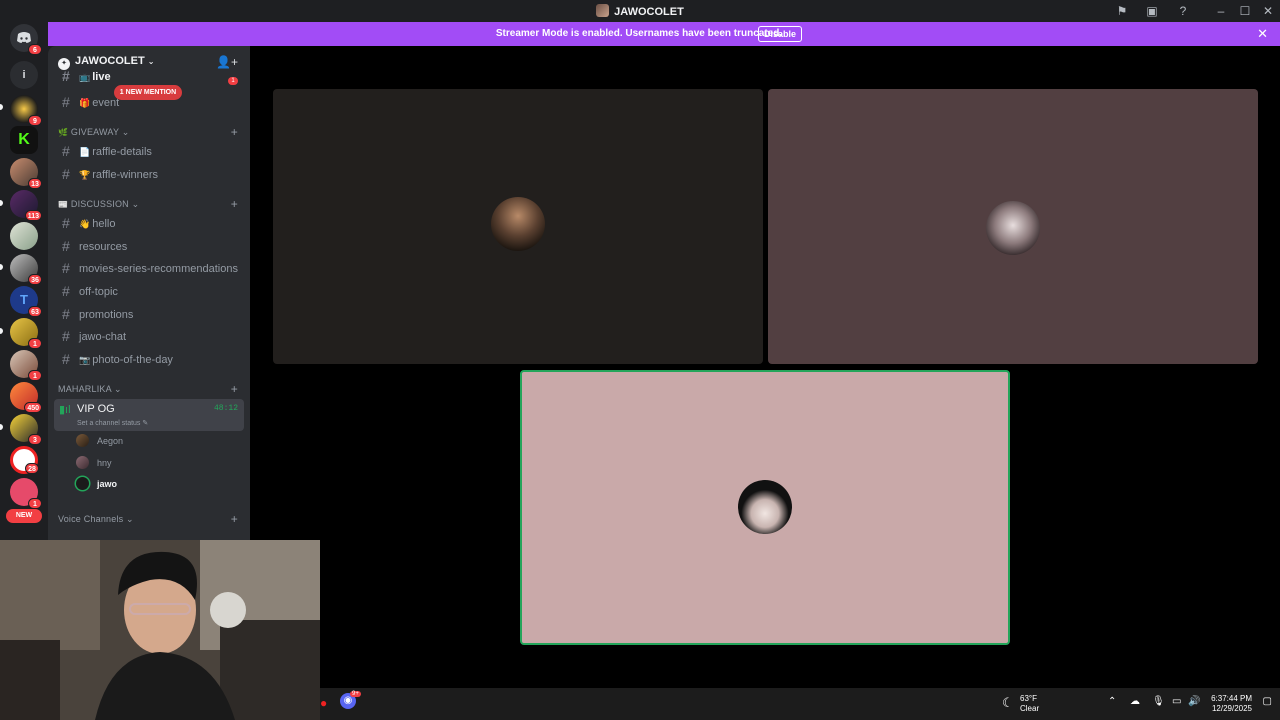 This screenshot has width=1280, height=720. I want to click on channel-label: photo-of-the-day, so click(132, 360).